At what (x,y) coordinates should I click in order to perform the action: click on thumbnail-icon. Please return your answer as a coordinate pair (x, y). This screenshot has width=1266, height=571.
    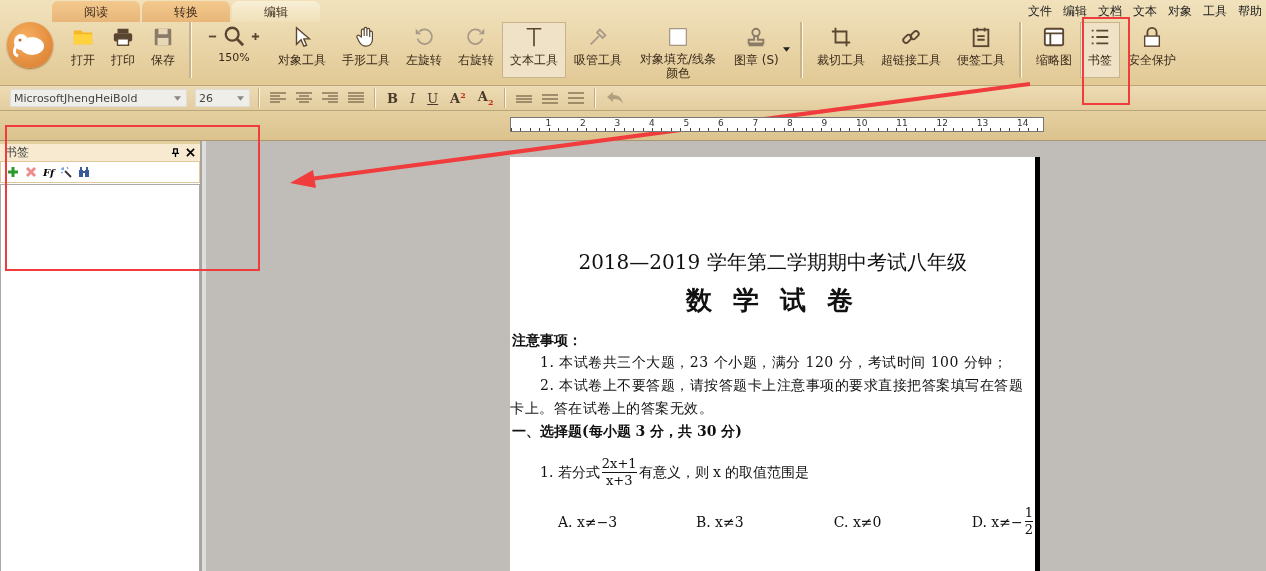
    Looking at the image, I should click on (1053, 37).